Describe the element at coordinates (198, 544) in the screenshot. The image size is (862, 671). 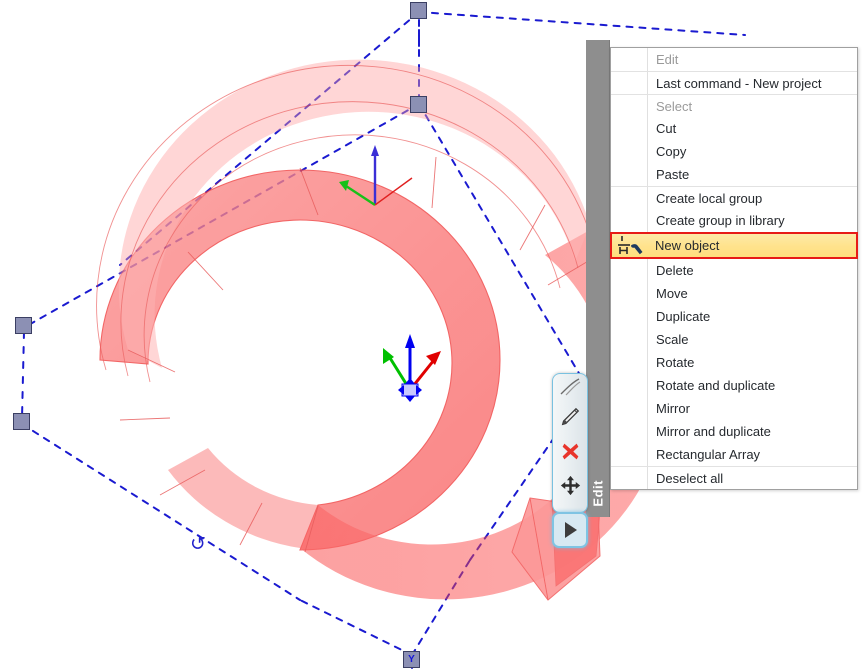
I see `rotate-icon: ↺` at that location.